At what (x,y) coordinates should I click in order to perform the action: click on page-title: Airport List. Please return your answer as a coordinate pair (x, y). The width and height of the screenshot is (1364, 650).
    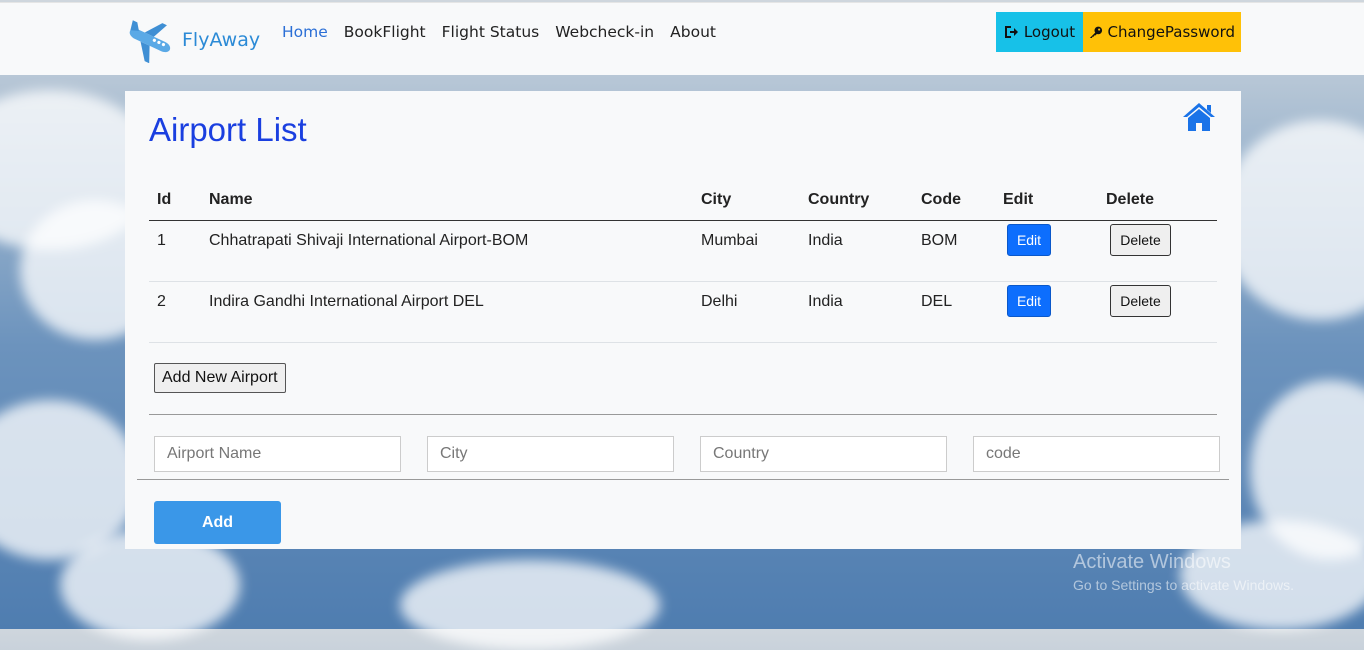
    Looking at the image, I should click on (228, 129).